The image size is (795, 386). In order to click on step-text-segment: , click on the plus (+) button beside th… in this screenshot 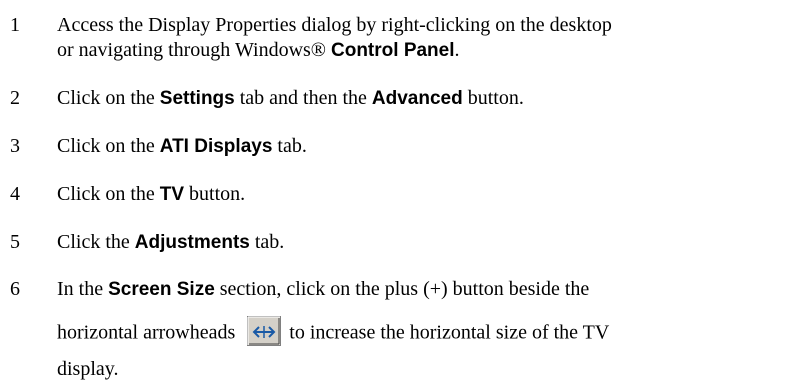, I will do `click(433, 289)`.